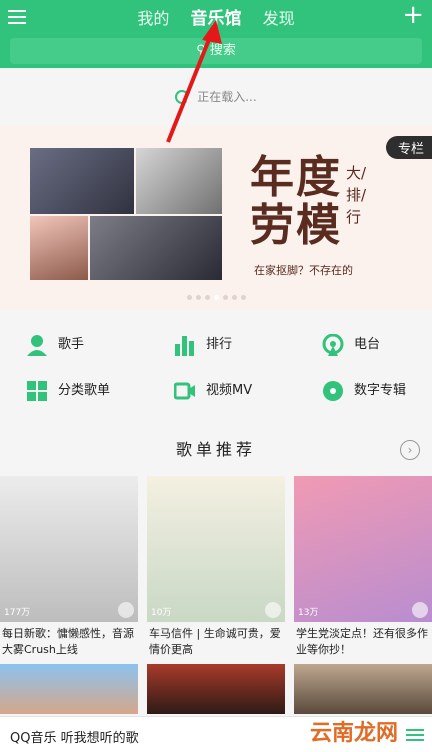 The image size is (432, 752). Describe the element at coordinates (408, 147) in the screenshot. I see `banner-tag: 专栏` at that location.